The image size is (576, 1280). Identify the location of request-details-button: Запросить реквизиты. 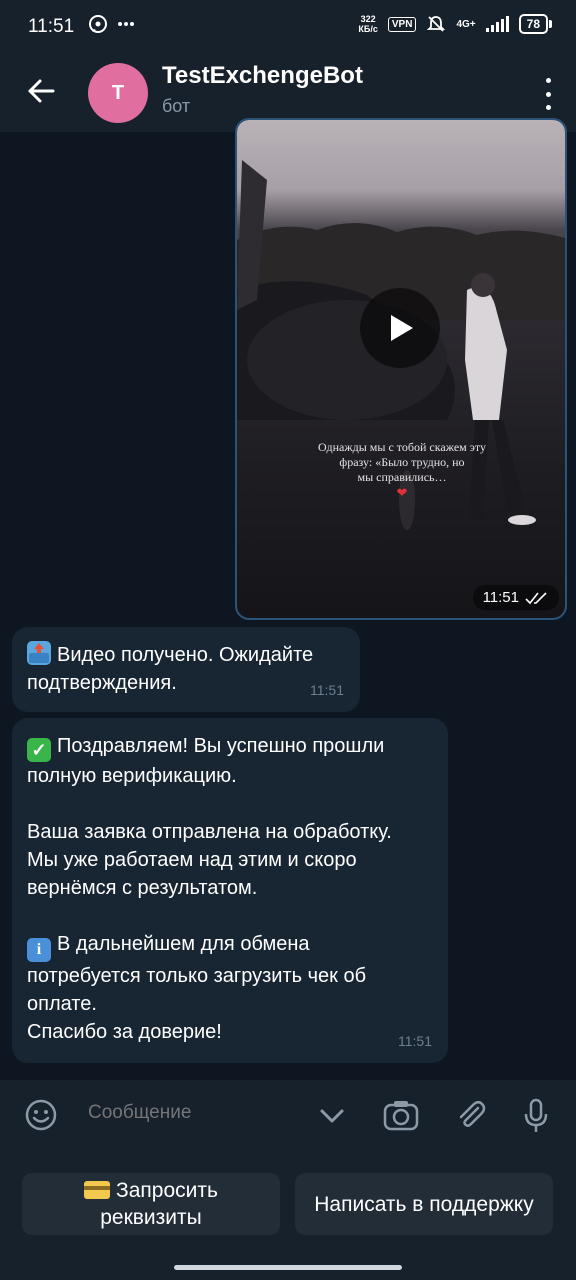
(151, 1204).